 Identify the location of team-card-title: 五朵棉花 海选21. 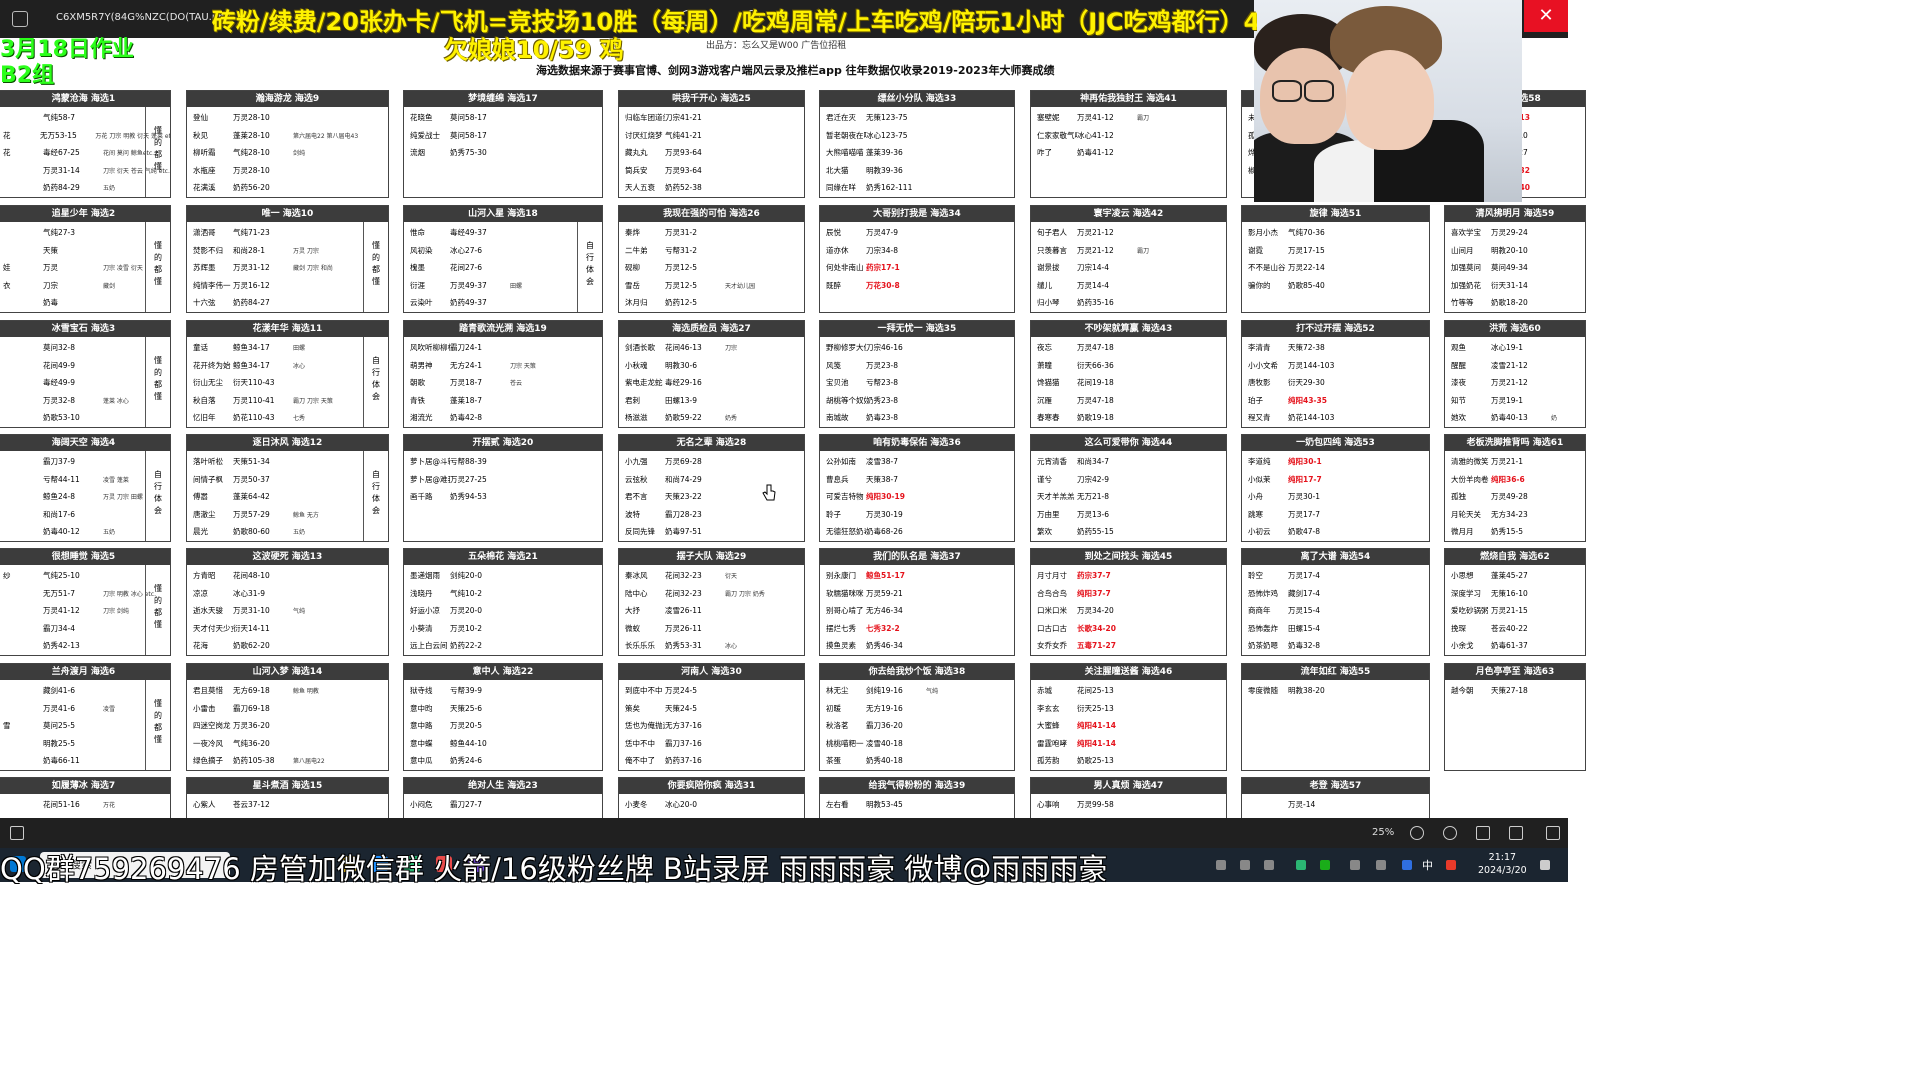
(503, 557).